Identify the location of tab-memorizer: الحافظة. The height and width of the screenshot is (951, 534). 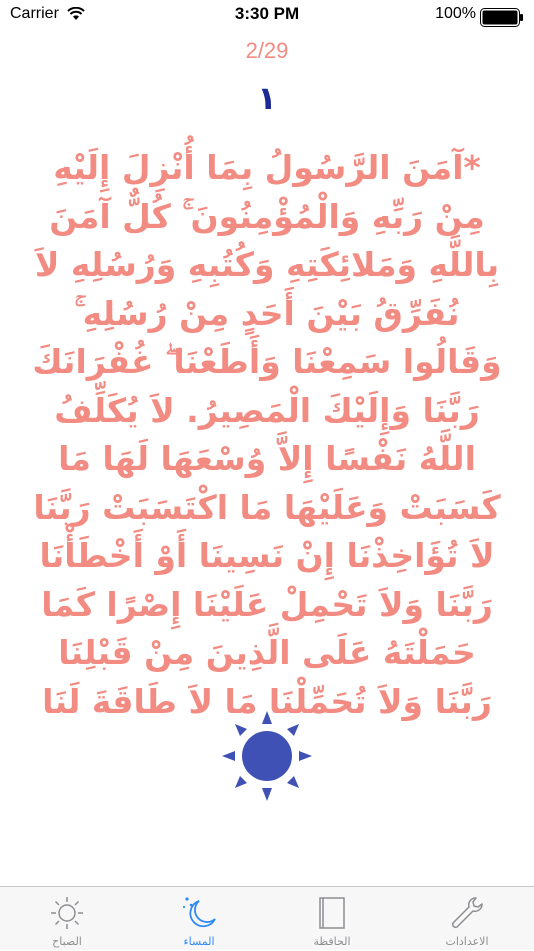
(332, 919).